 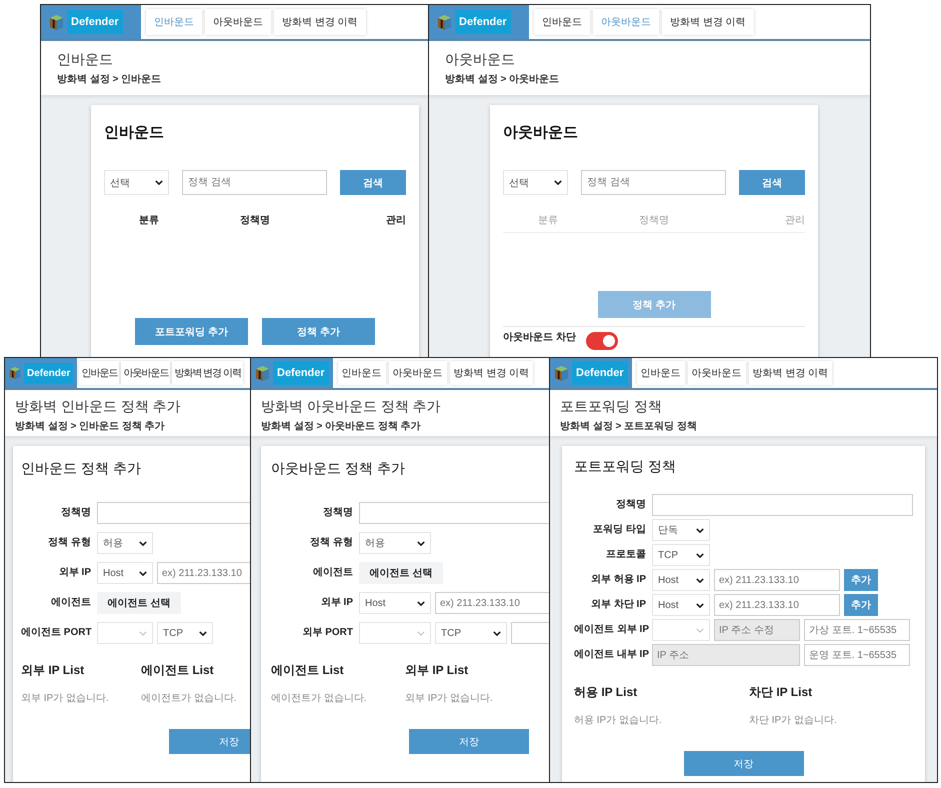 I want to click on breadcrumb: 방화벽 설정 > 아웃바운드, so click(x=502, y=79).